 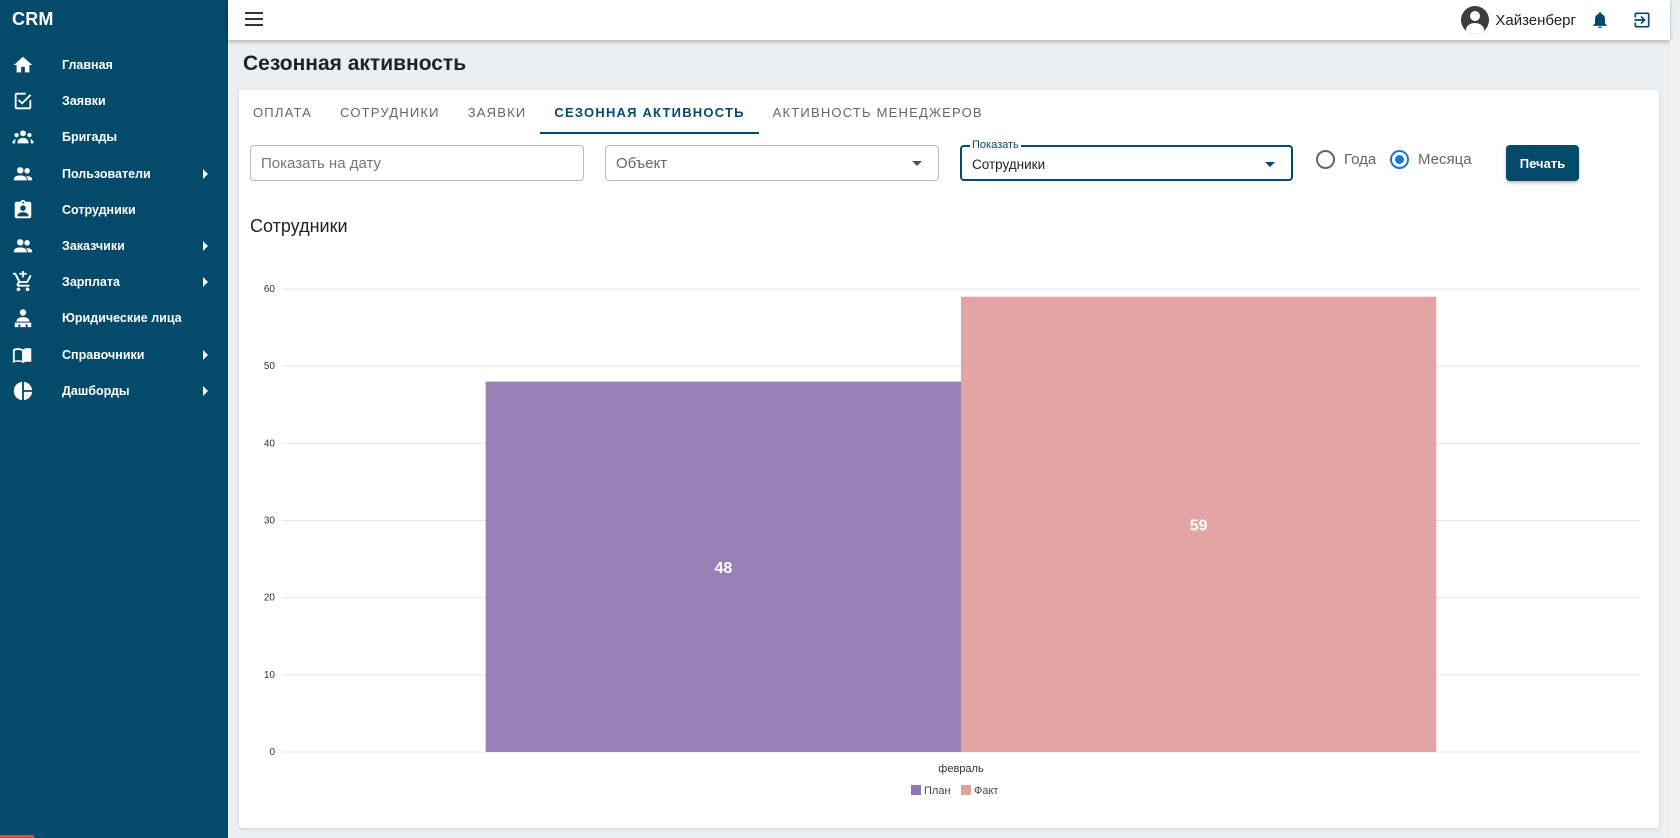 I want to click on sidebar-item-dashboards: Дашборды, so click(x=114, y=391).